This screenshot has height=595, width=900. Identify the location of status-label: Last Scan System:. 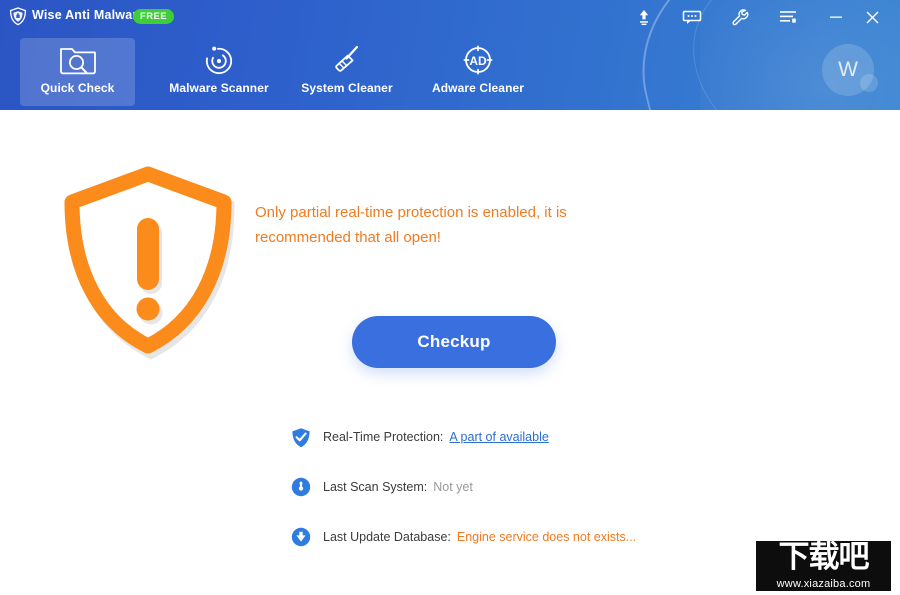
(375, 487).